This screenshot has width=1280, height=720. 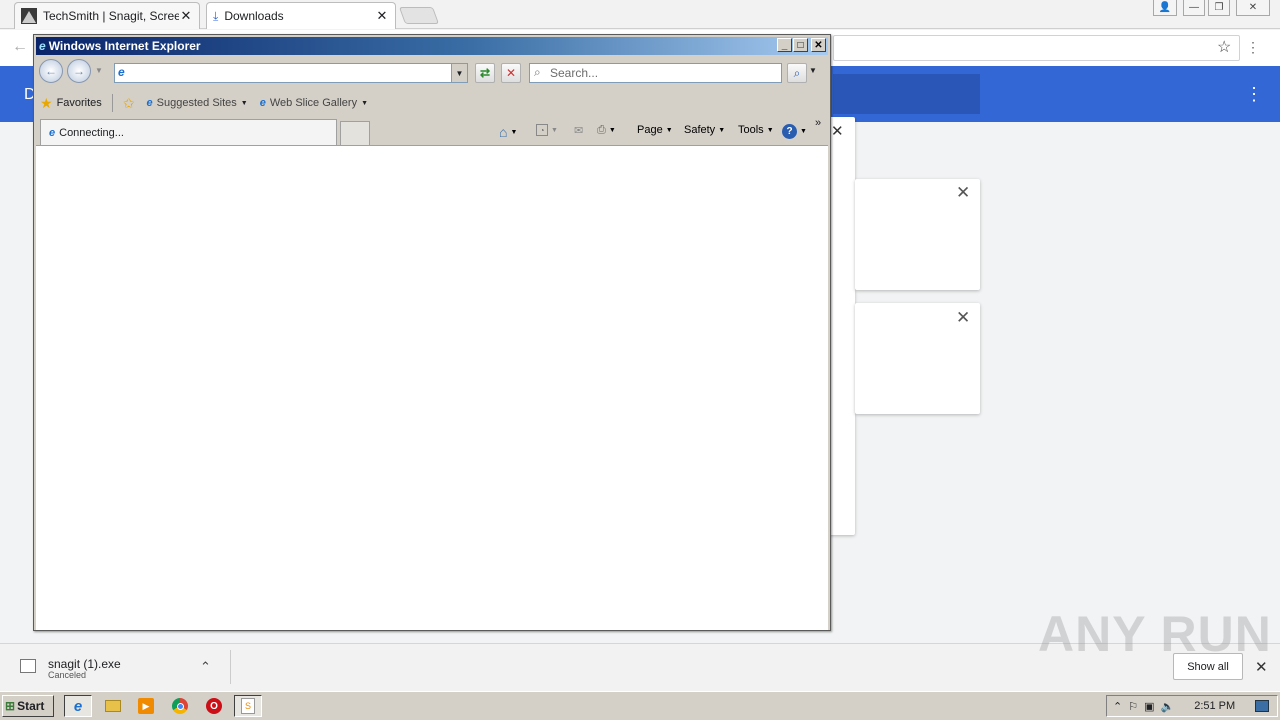 I want to click on stop-button: ✕, so click(x=511, y=73).